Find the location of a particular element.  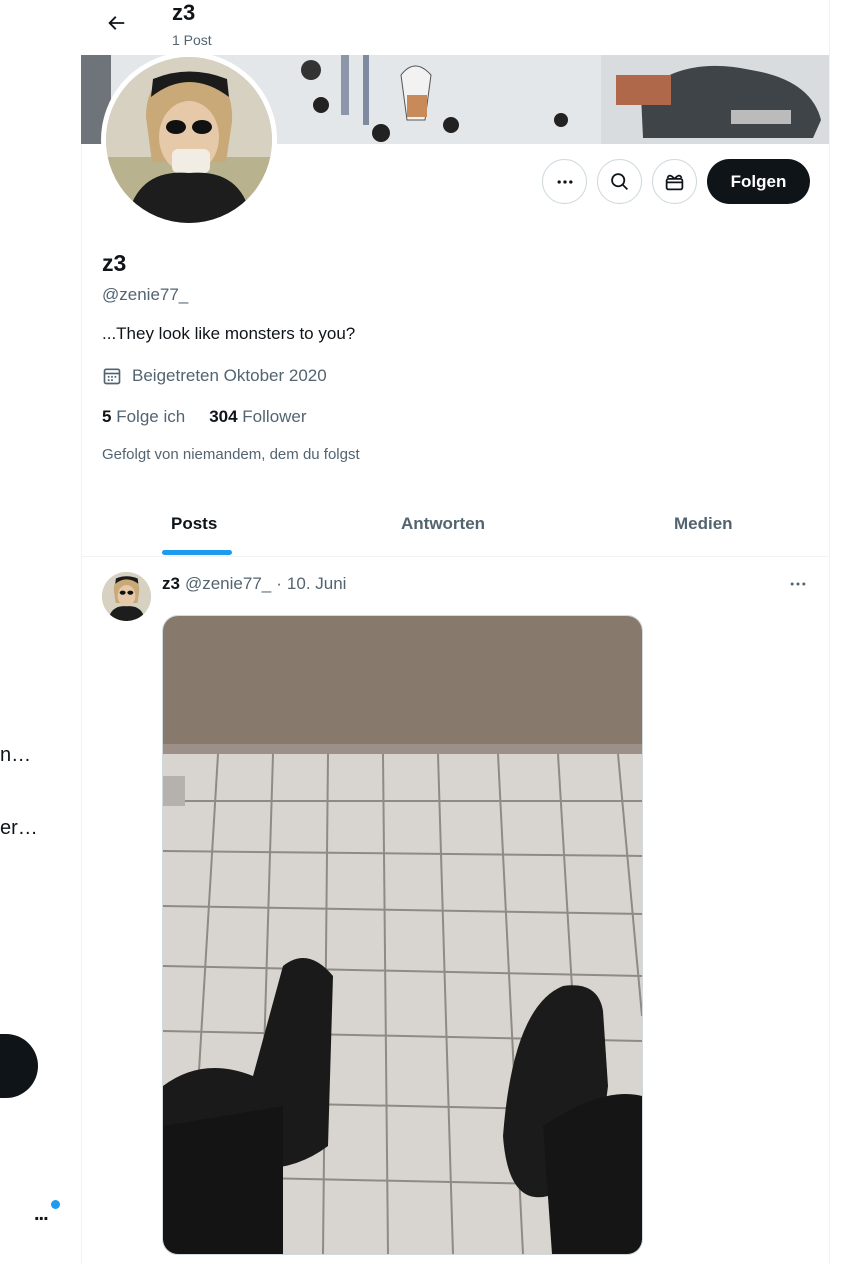

search-icon is located at coordinates (619, 181).